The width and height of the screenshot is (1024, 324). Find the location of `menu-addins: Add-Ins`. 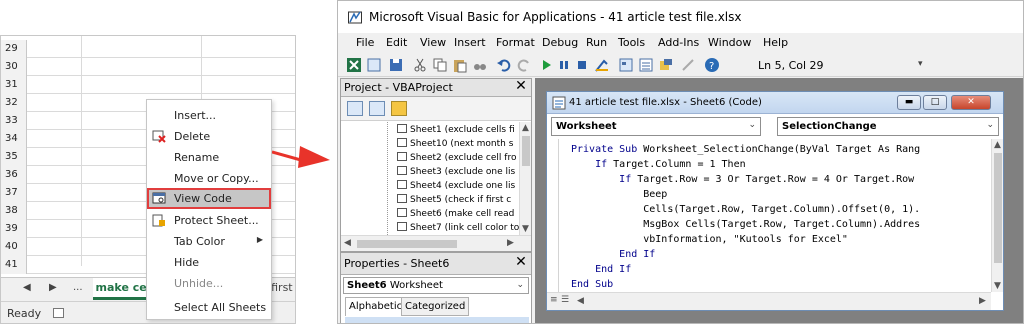

menu-addins: Add-Ins is located at coordinates (678, 42).